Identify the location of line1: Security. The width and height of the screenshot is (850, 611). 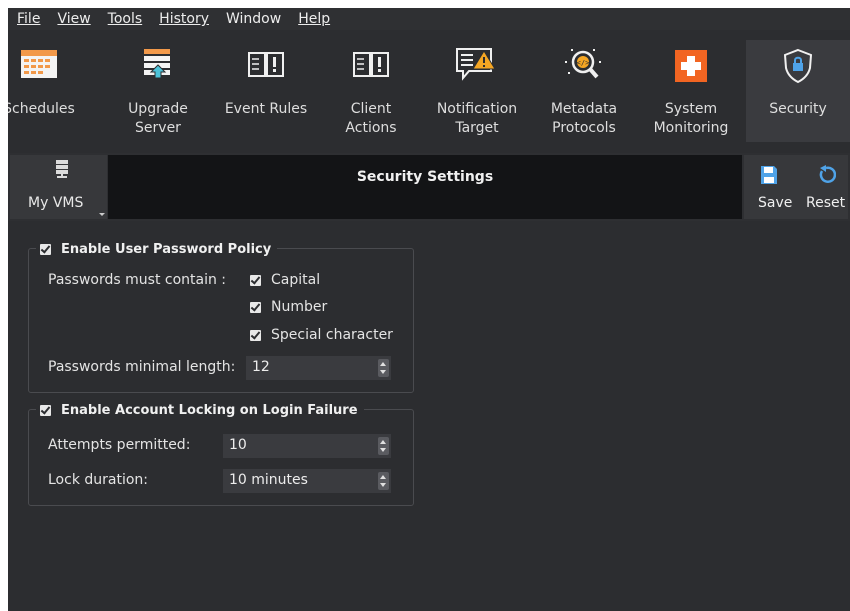
(798, 109).